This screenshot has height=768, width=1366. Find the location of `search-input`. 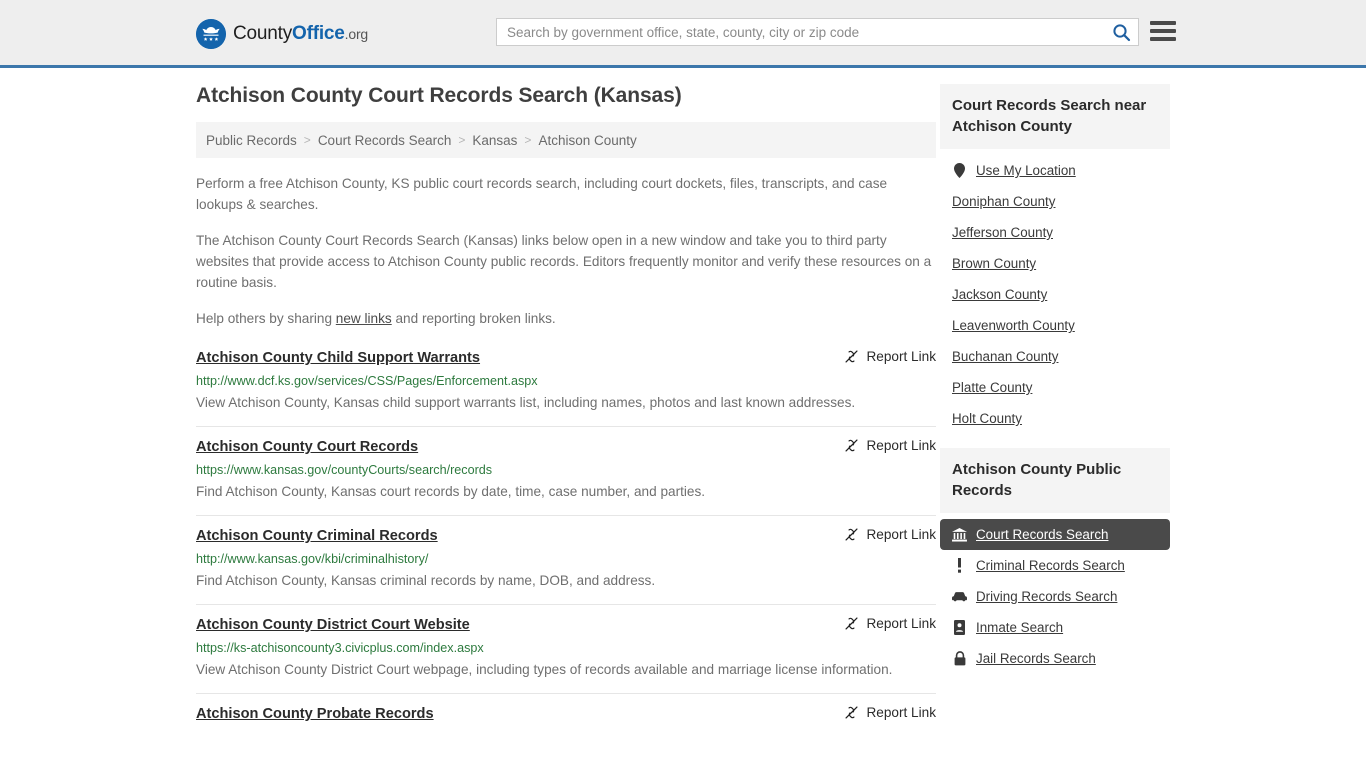

search-input is located at coordinates (800, 32).